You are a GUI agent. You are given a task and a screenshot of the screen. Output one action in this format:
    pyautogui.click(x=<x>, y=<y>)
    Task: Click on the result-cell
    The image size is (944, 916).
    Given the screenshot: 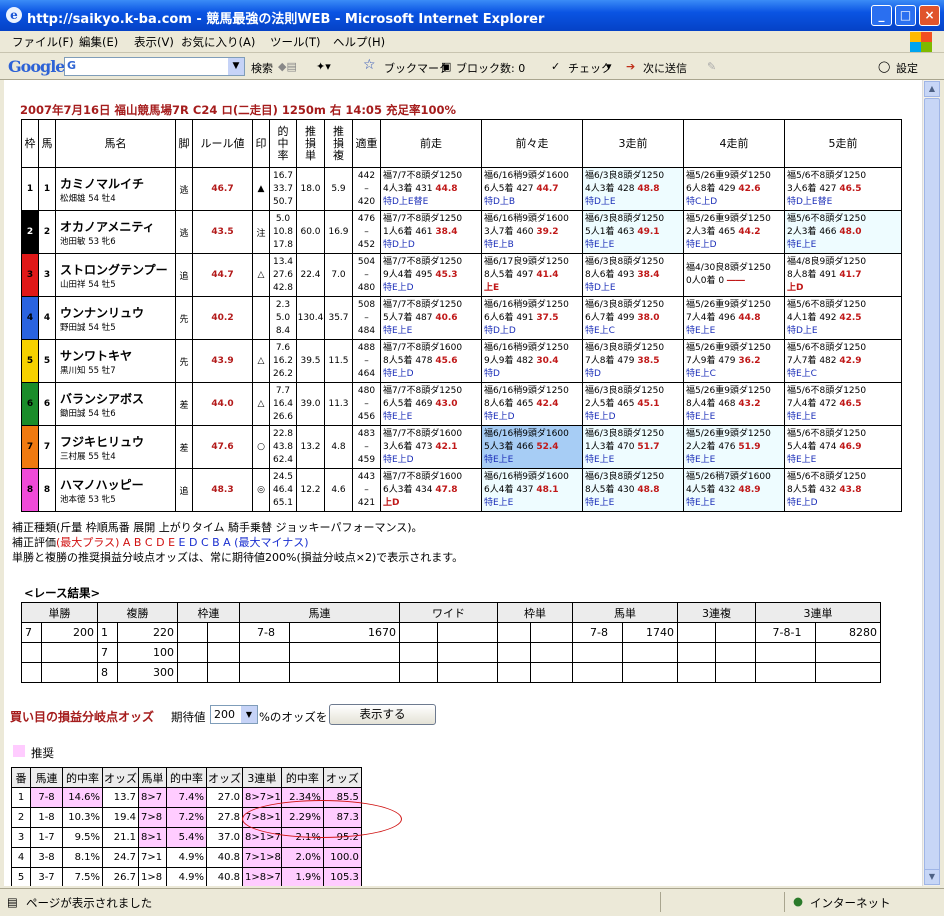 What is the action you would take?
    pyautogui.click(x=69, y=652)
    